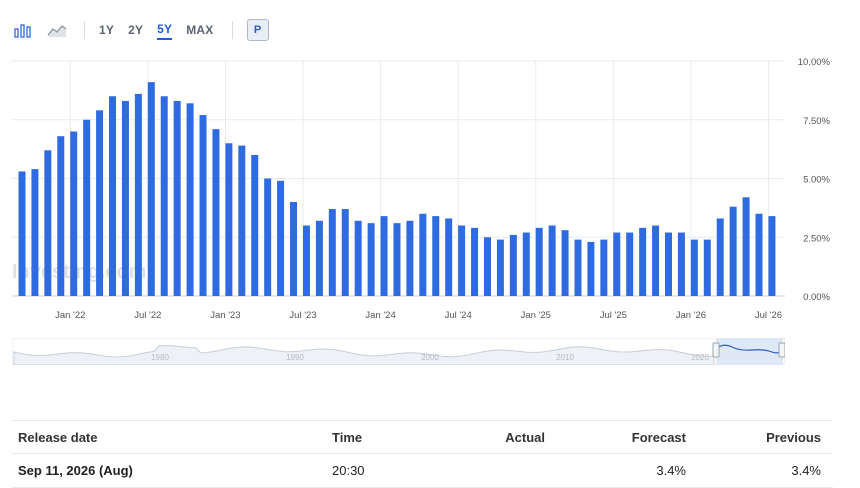  I want to click on x-tick-label: Jan '24, so click(380, 315).